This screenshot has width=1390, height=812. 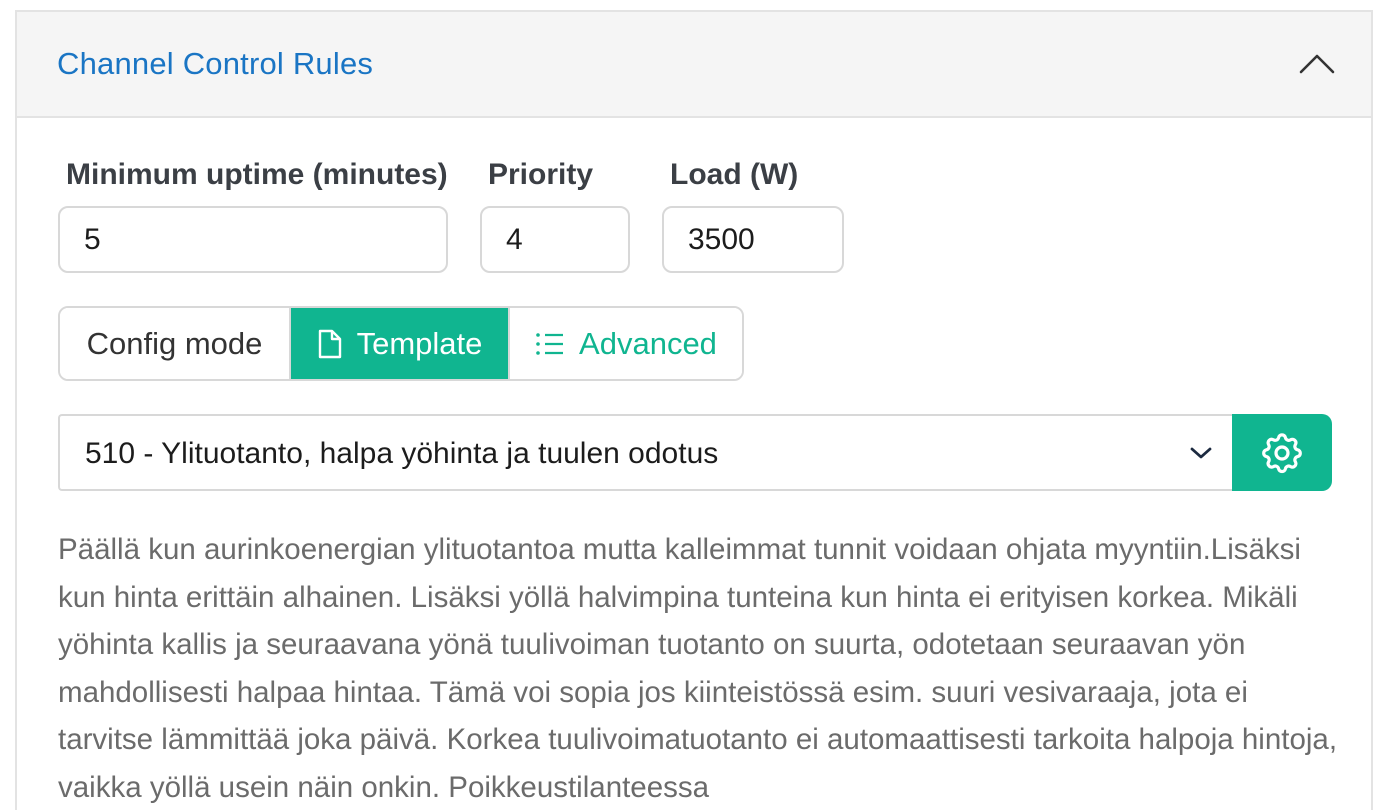 I want to click on config-mode-label: Config mode, so click(x=175, y=343).